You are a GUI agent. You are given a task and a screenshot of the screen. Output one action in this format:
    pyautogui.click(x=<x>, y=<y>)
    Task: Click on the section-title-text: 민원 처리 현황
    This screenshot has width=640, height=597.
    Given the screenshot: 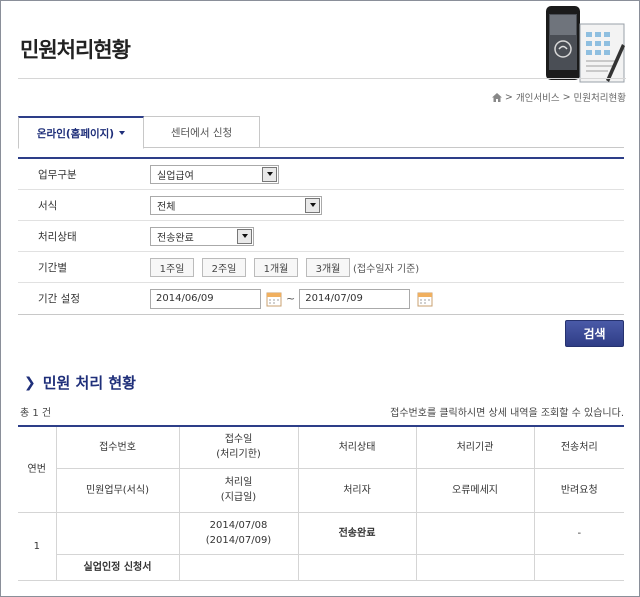 What is the action you would take?
    pyautogui.click(x=89, y=383)
    